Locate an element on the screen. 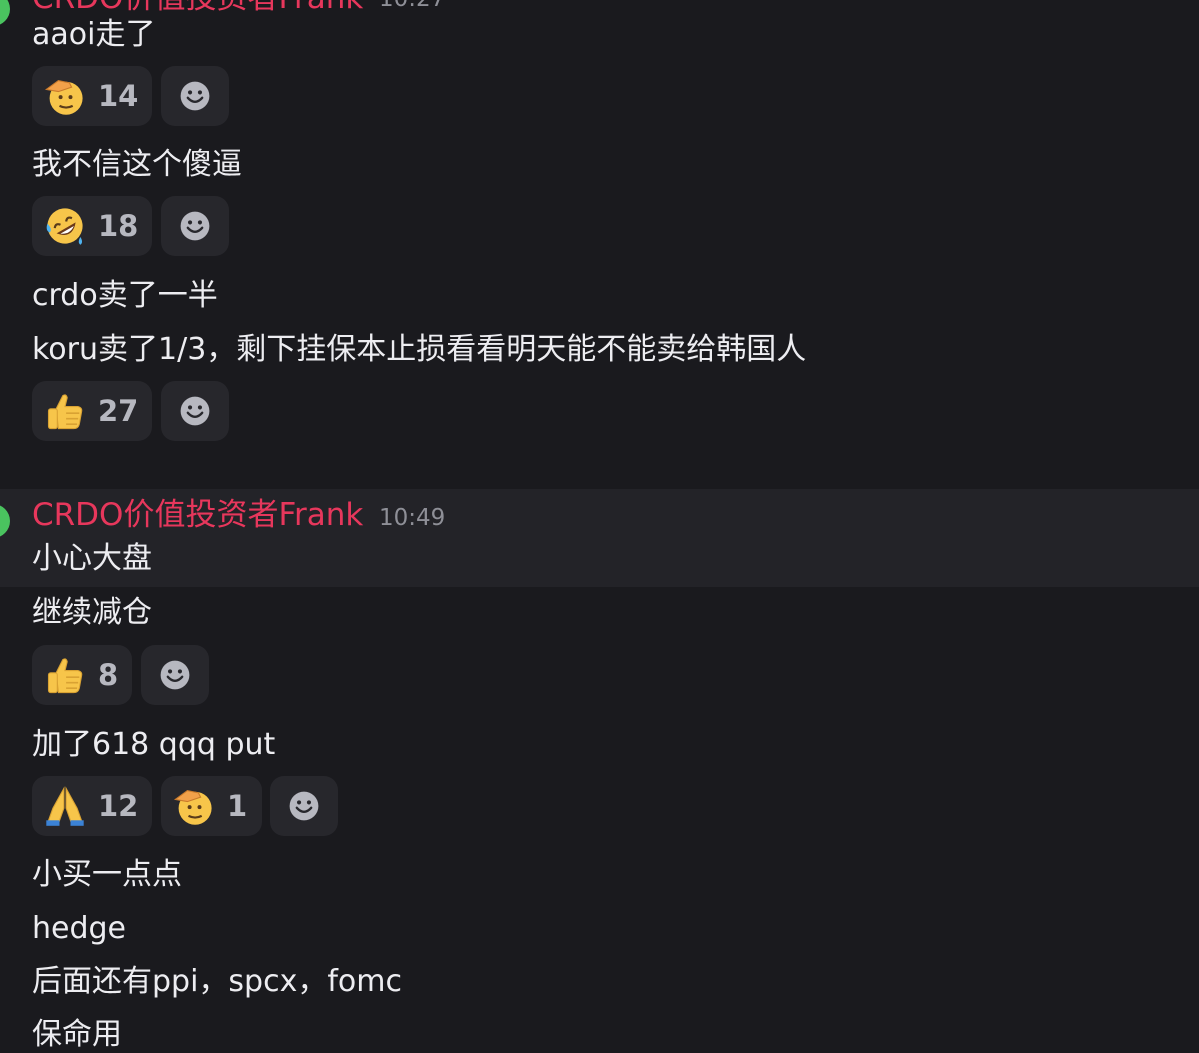  message-text: 我不信这个傻逼 is located at coordinates (137, 164).